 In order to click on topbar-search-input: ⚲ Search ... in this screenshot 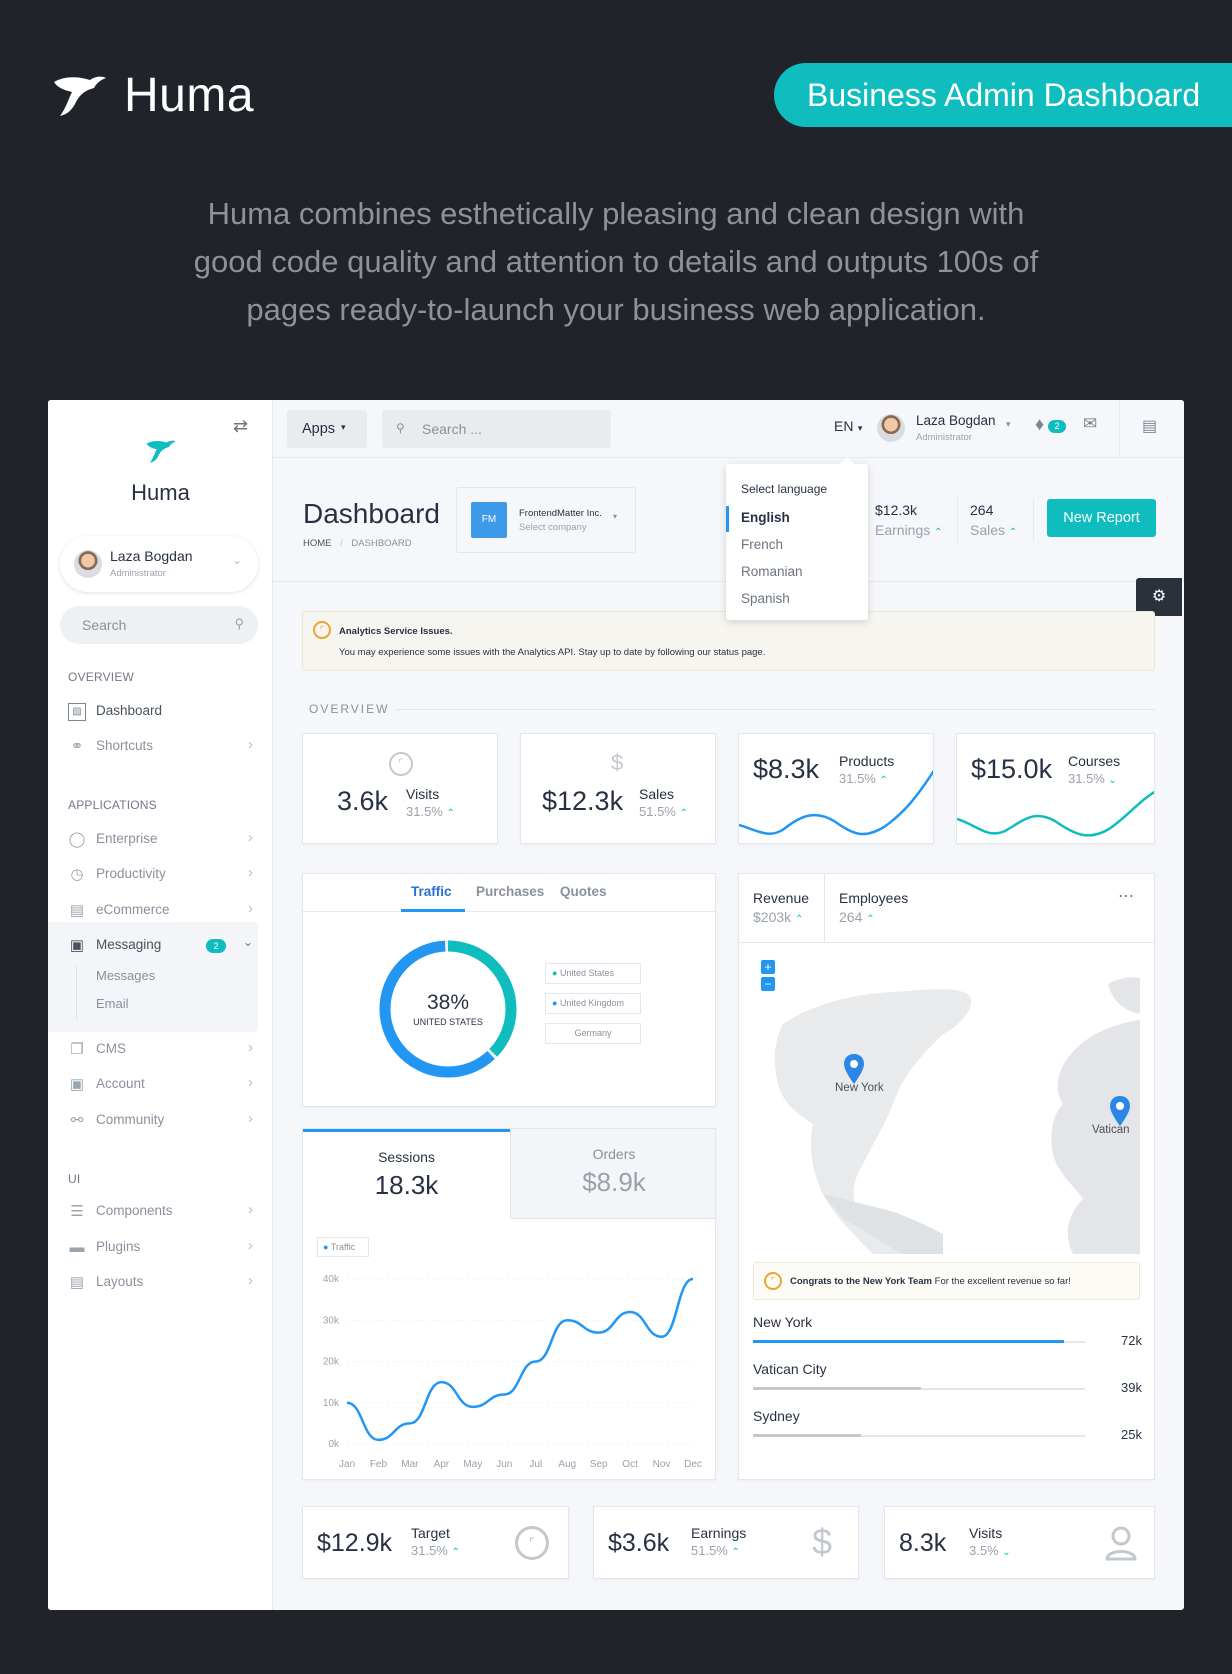, I will do `click(496, 429)`.